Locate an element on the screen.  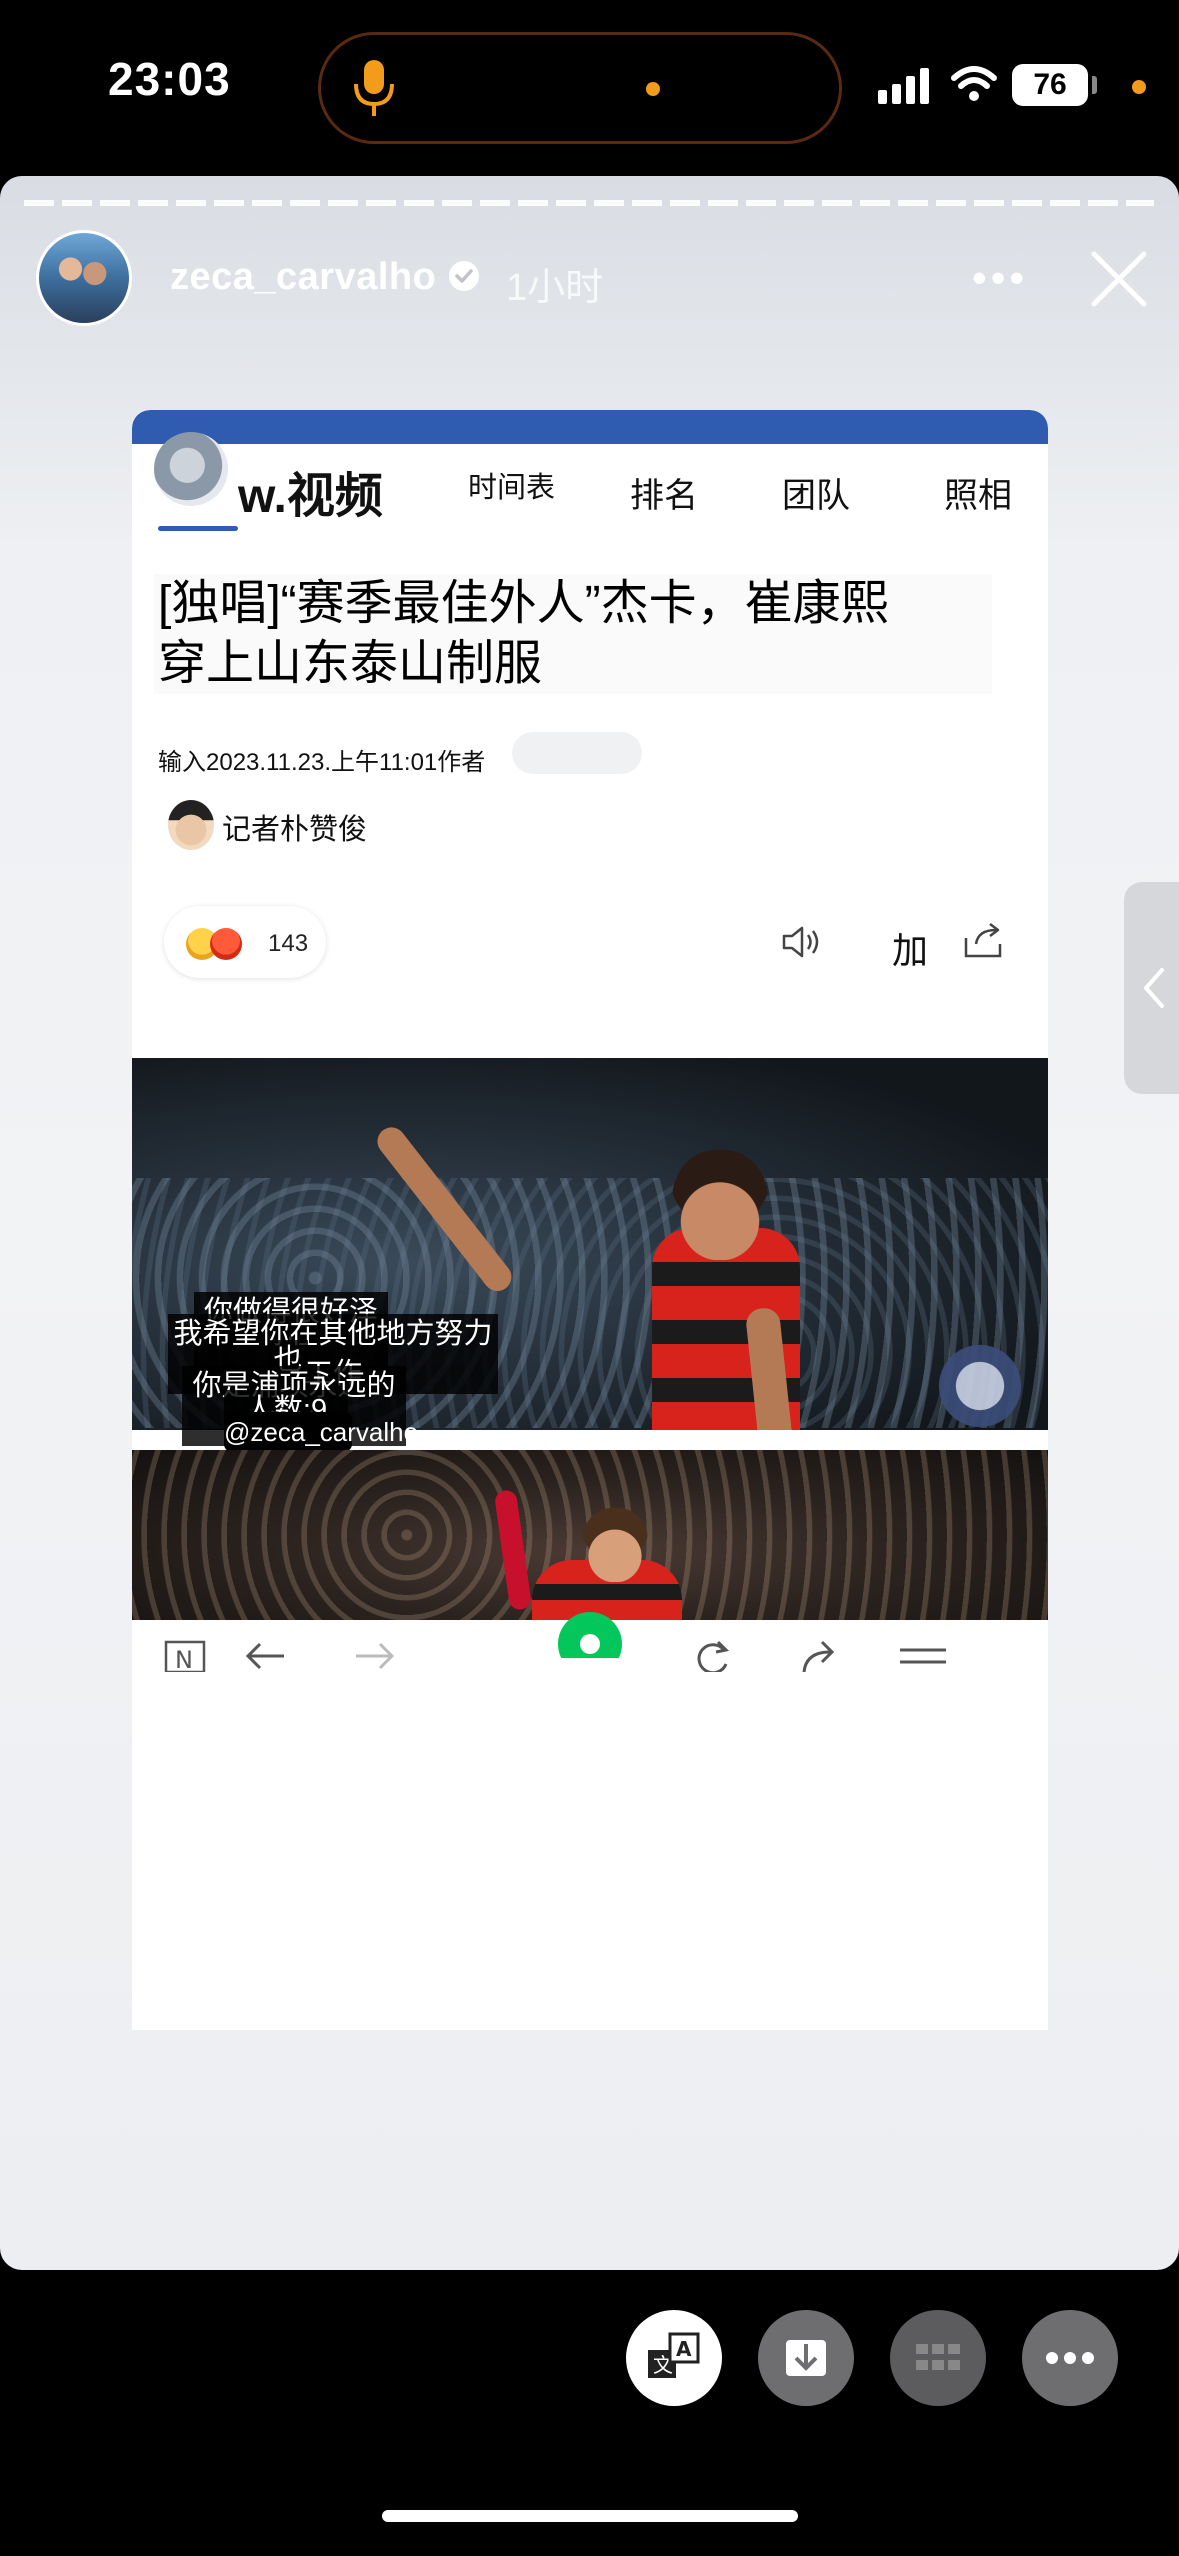
article-title-line: [独唱]“赛季最佳外人”杰卡，崔康熙 is located at coordinates (523, 603).